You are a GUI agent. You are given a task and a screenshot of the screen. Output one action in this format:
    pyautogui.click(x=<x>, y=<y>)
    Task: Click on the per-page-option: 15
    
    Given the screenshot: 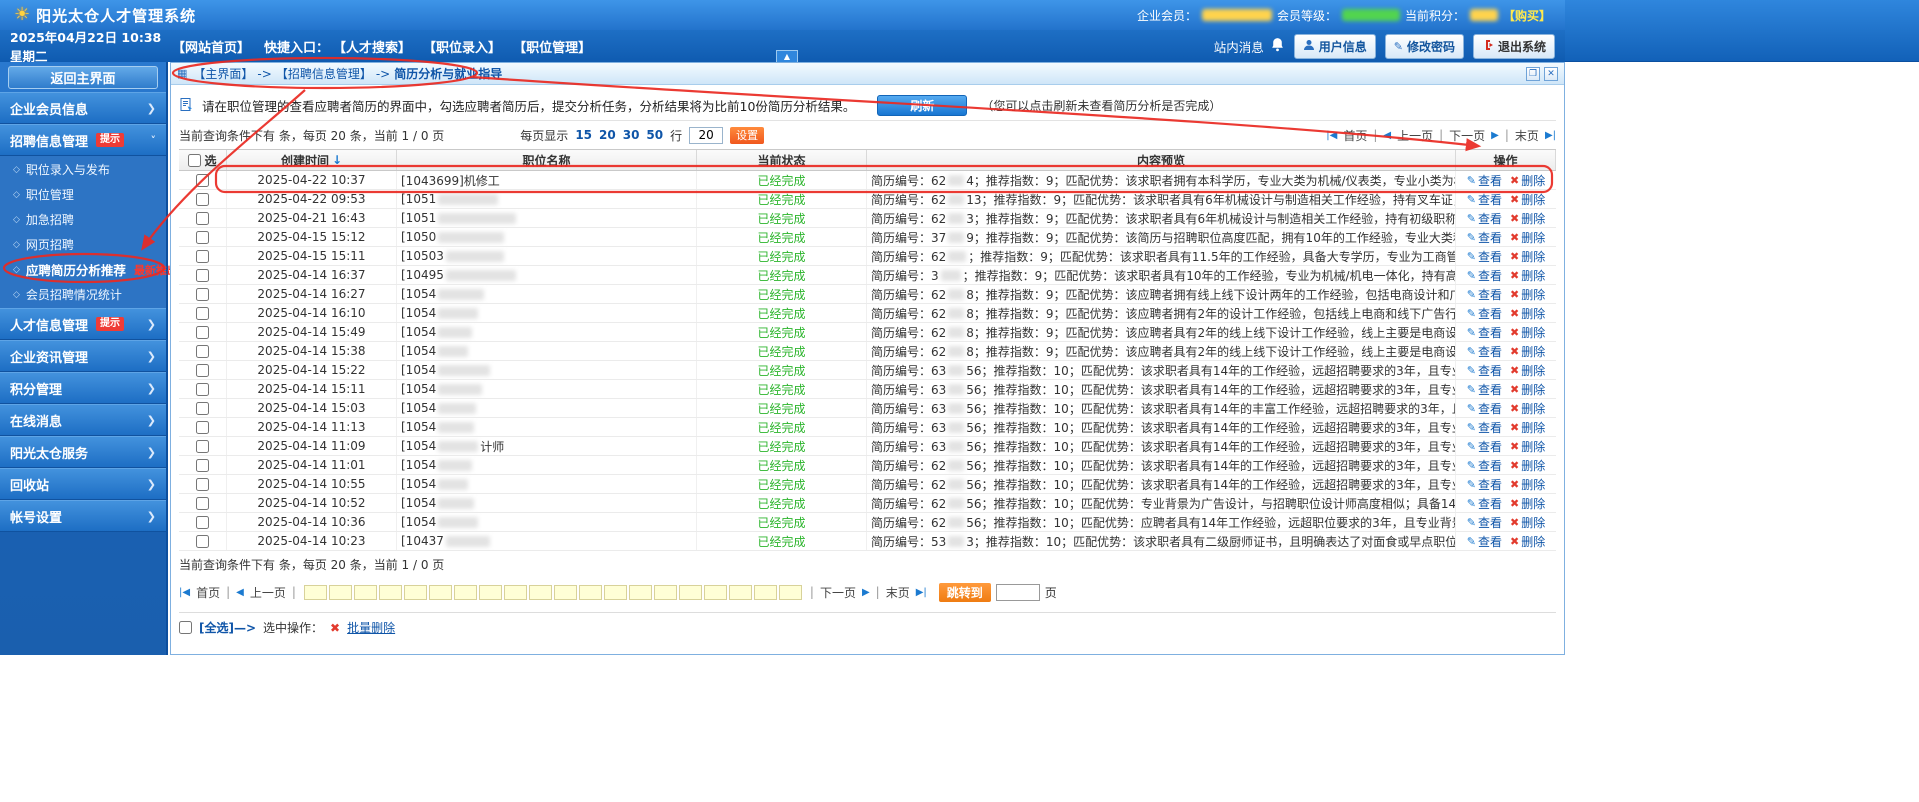 What is the action you would take?
    pyautogui.click(x=583, y=135)
    